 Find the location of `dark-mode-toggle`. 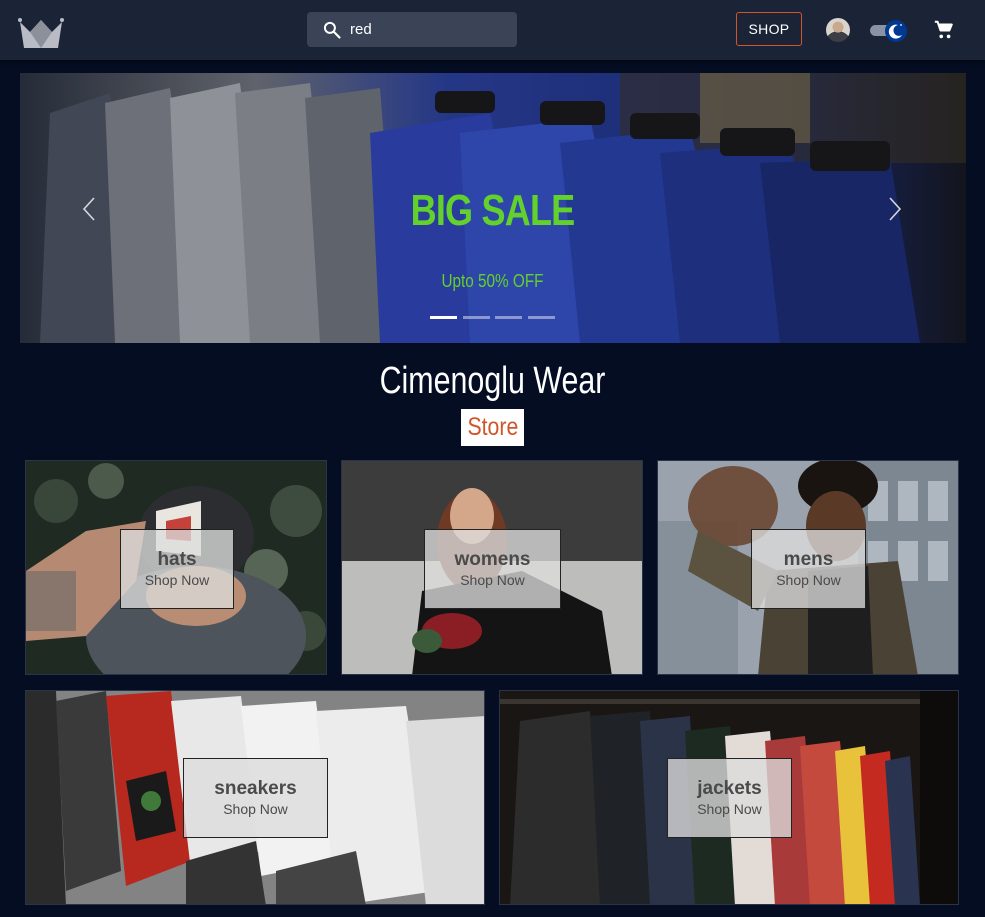

dark-mode-toggle is located at coordinates (889, 30).